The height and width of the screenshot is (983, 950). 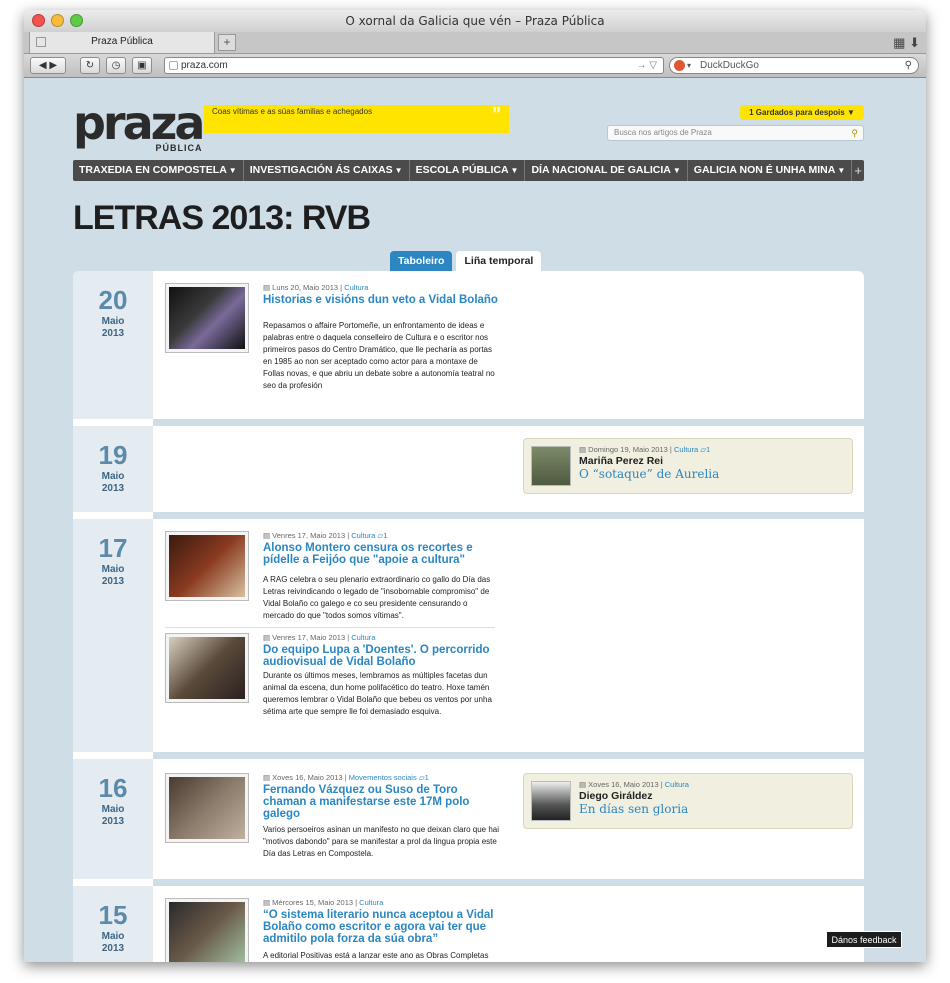 I want to click on nav-item-traxedia: TRAXEDIA EN COMPOSTELA ▼, so click(x=158, y=170).